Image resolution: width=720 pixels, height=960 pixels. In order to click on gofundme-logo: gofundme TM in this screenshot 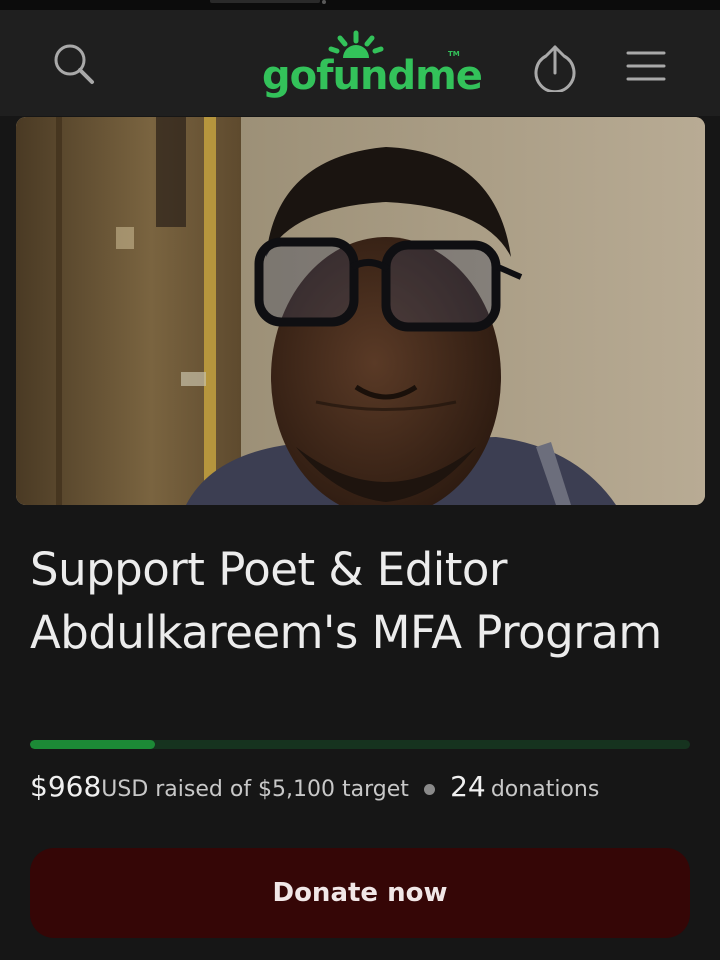, I will do `click(370, 70)`.